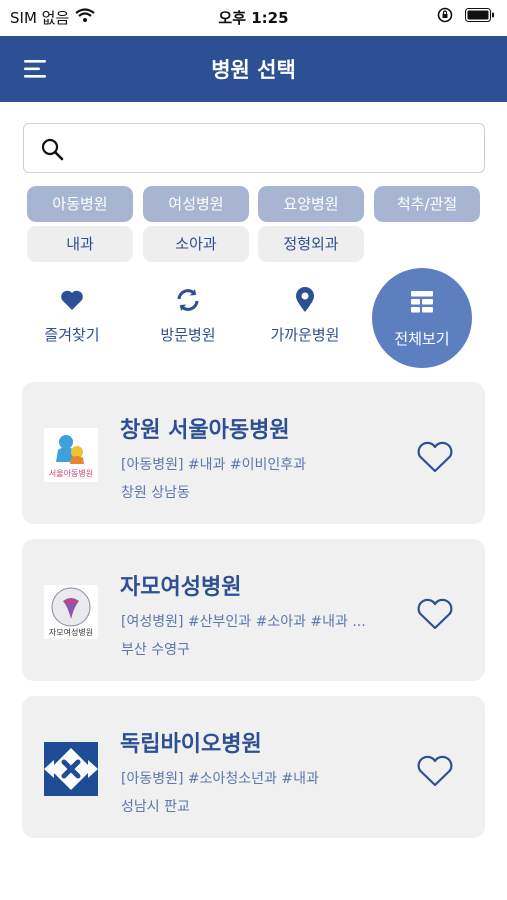 The width and height of the screenshot is (507, 900). Describe the element at coordinates (71, 473) in the screenshot. I see `logo-text: 서울아동병원` at that location.